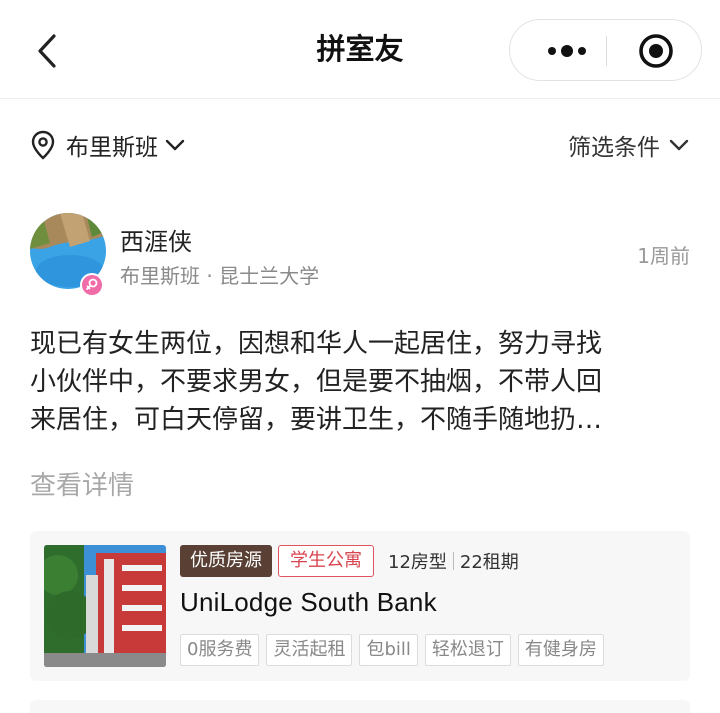 The width and height of the screenshot is (720, 713). I want to click on location-selector: 布里斯班, so click(108, 145).